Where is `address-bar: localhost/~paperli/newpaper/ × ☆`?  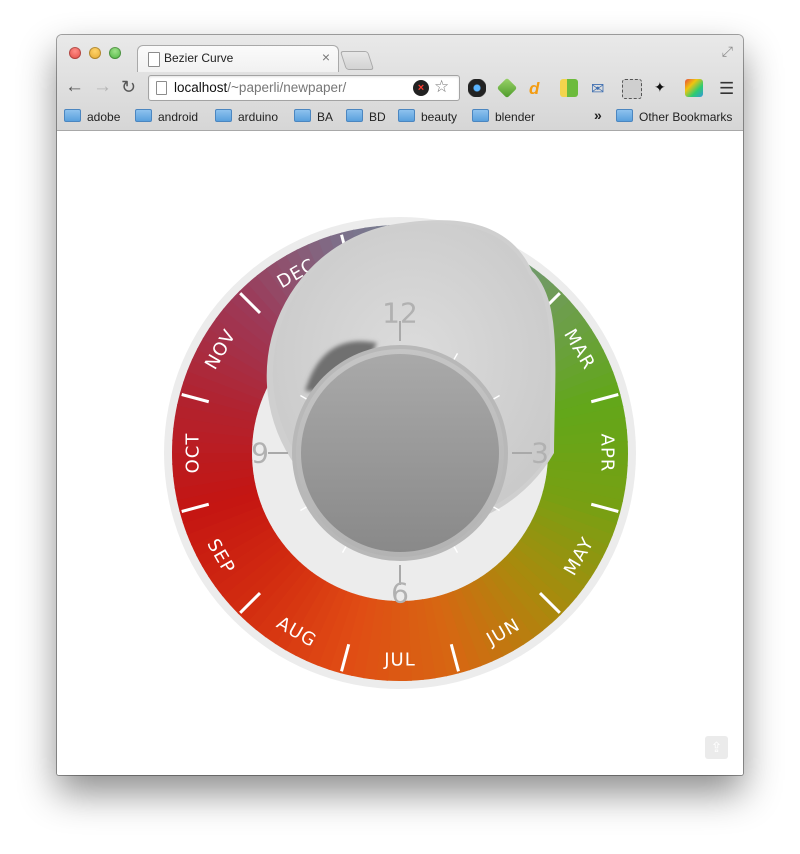
address-bar: localhost/~paperli/newpaper/ × ☆ is located at coordinates (304, 88).